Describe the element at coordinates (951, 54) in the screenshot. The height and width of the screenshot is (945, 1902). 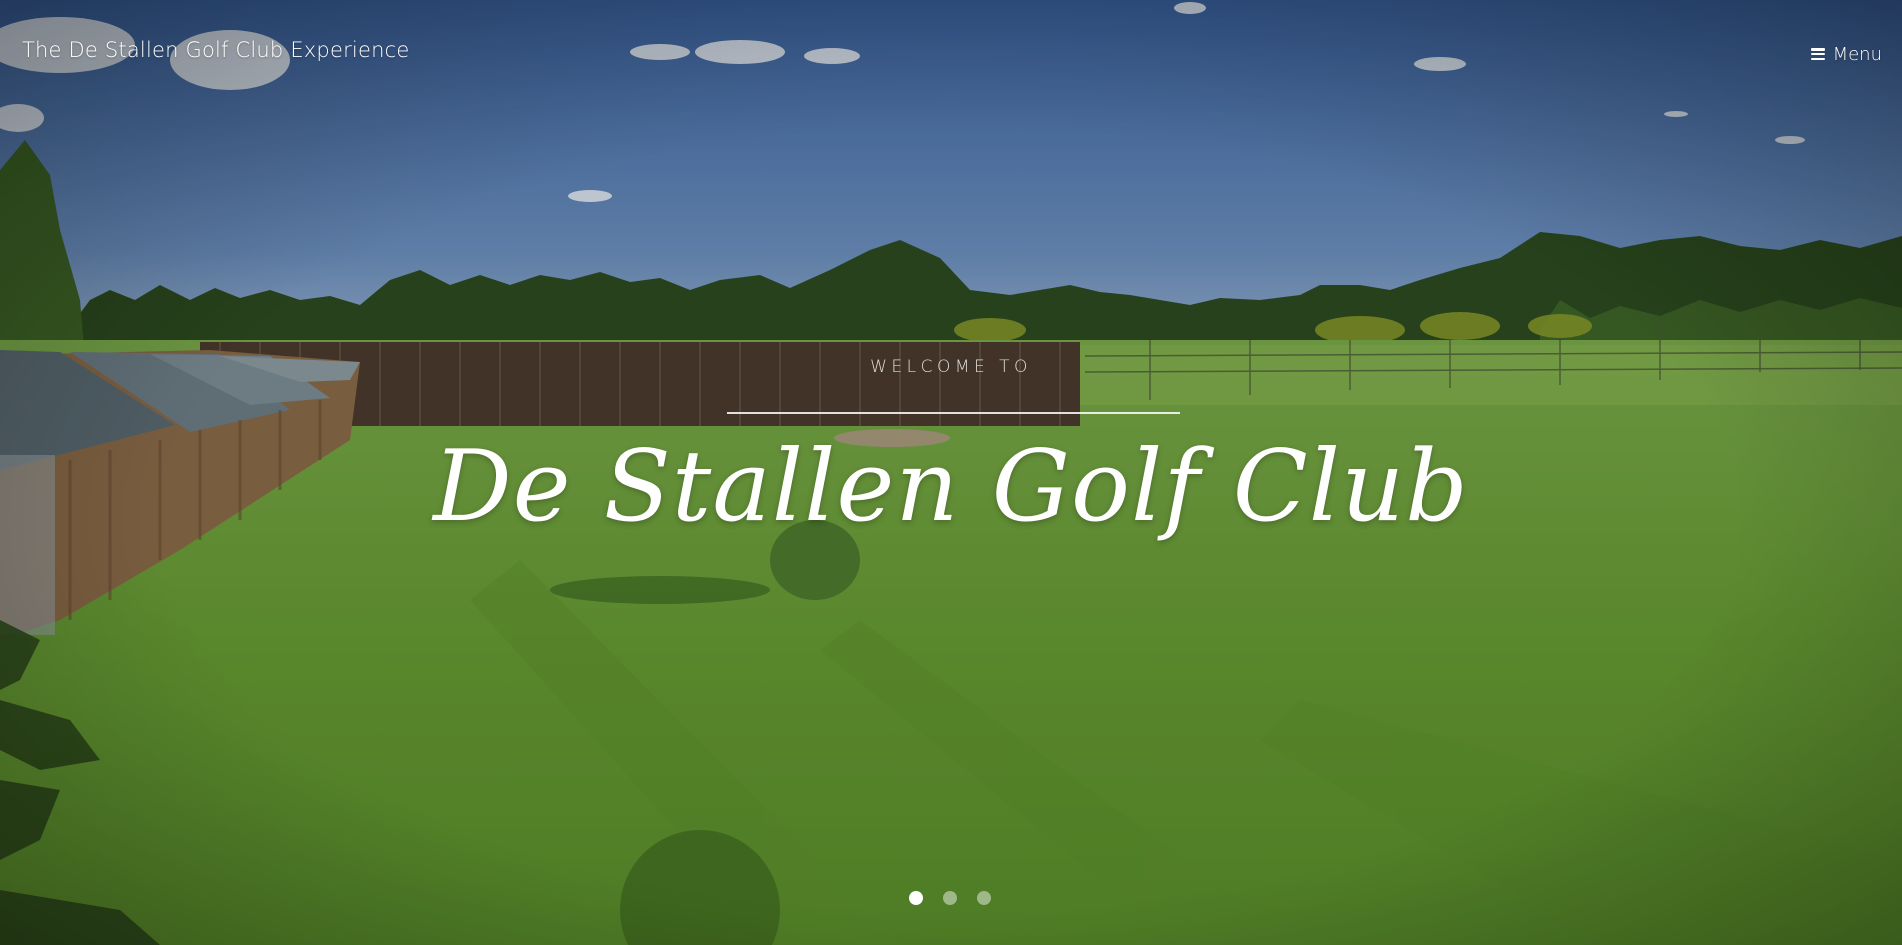
I see `site-header: The De Stallen Golf Club Experience Menu` at that location.